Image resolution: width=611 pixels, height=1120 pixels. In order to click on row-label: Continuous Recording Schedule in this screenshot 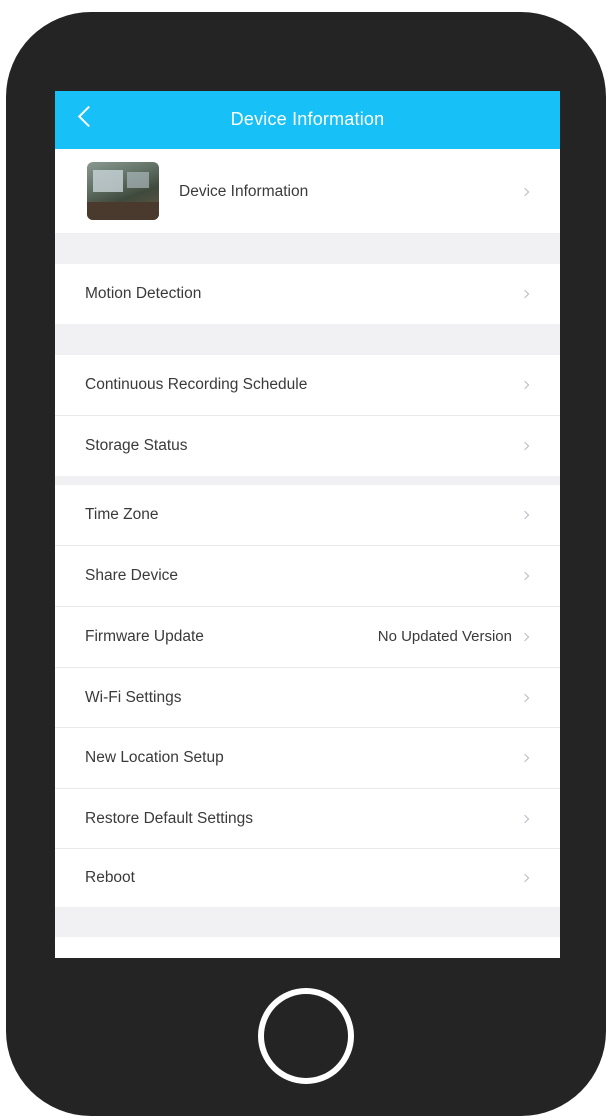, I will do `click(196, 384)`.